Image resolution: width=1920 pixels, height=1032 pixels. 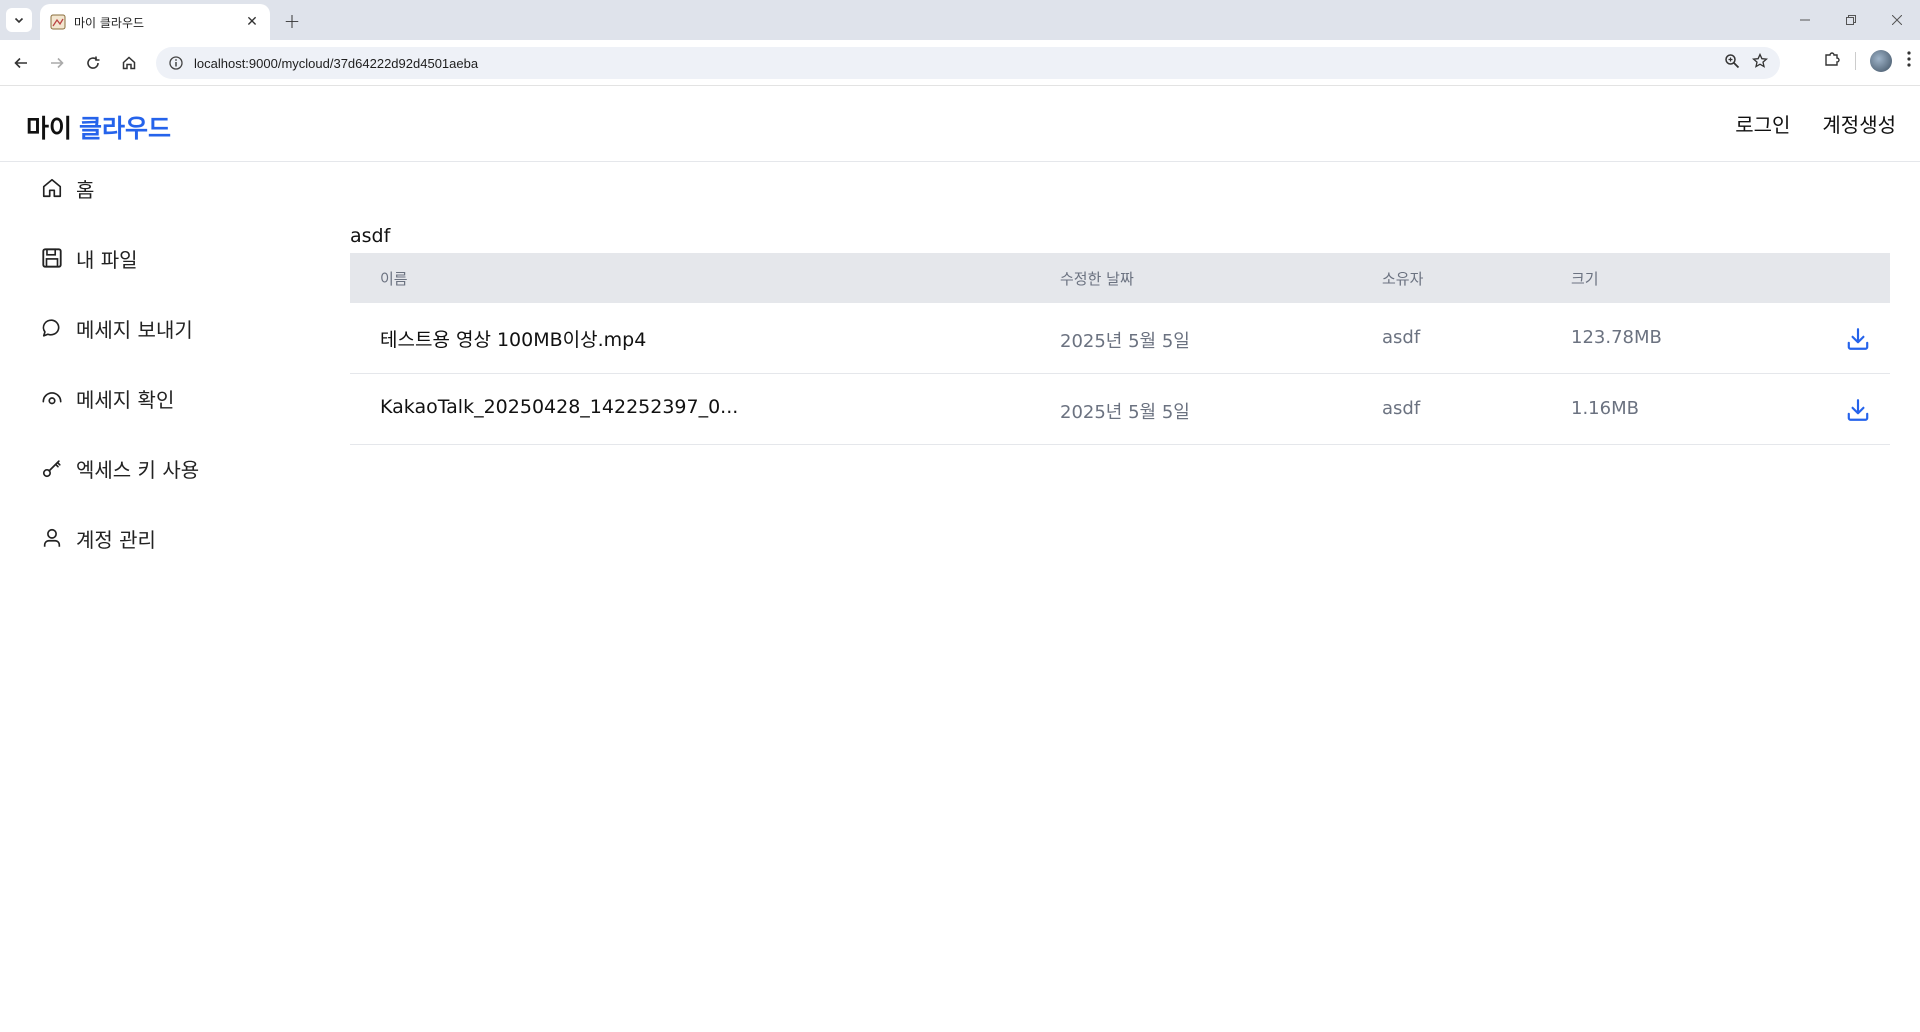 I want to click on extensions-puzzle-icon, so click(x=1832, y=61).